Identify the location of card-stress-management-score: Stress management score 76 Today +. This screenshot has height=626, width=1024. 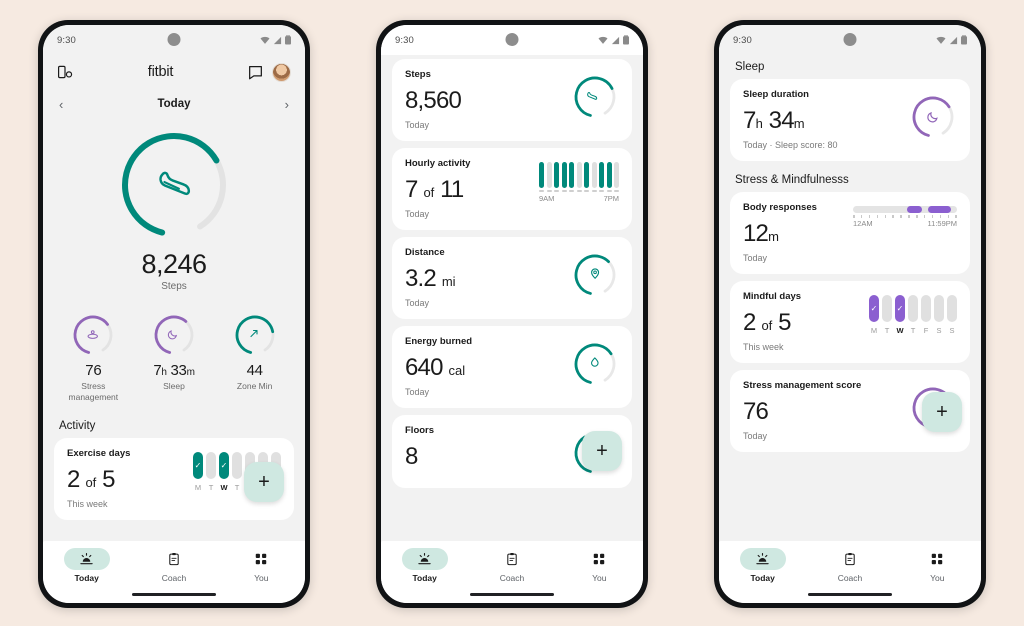
(850, 411).